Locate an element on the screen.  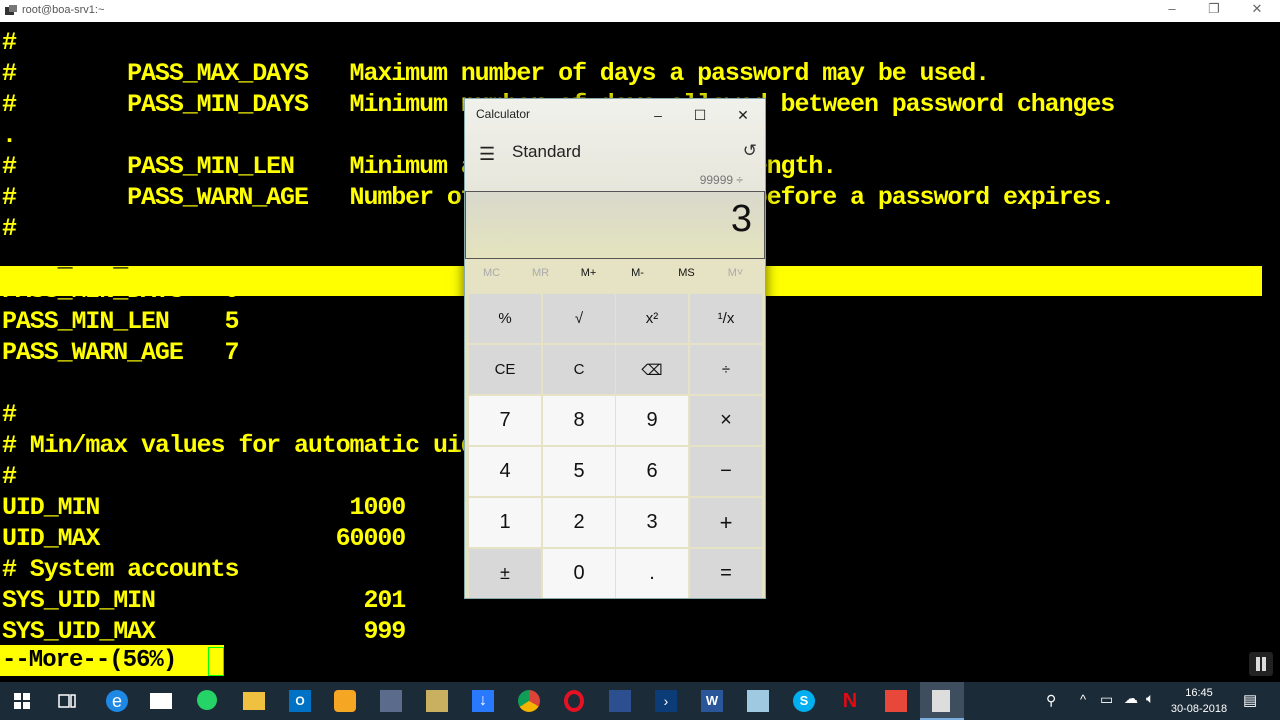
memory-list-button: M˅ is located at coordinates (735, 273).